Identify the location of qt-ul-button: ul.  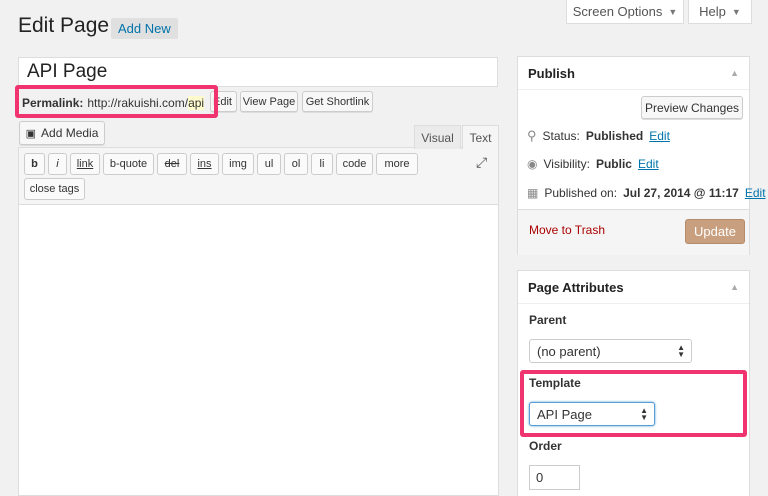
(269, 164).